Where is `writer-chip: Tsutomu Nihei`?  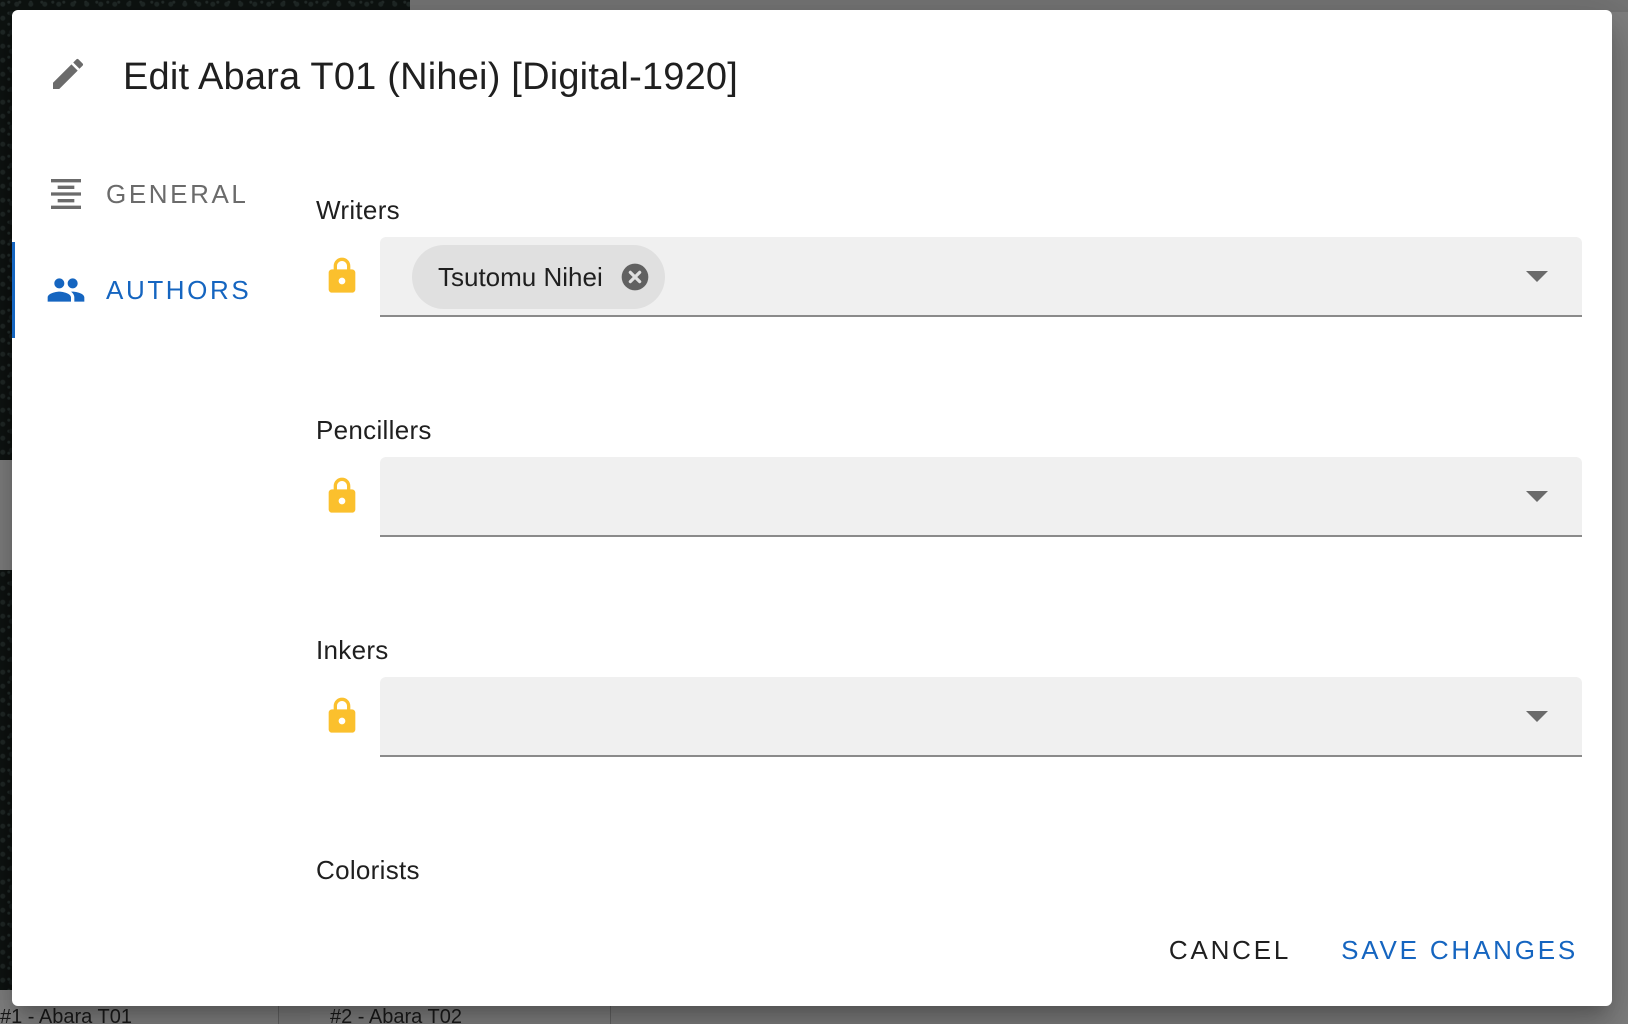 writer-chip: Tsutomu Nihei is located at coordinates (538, 277).